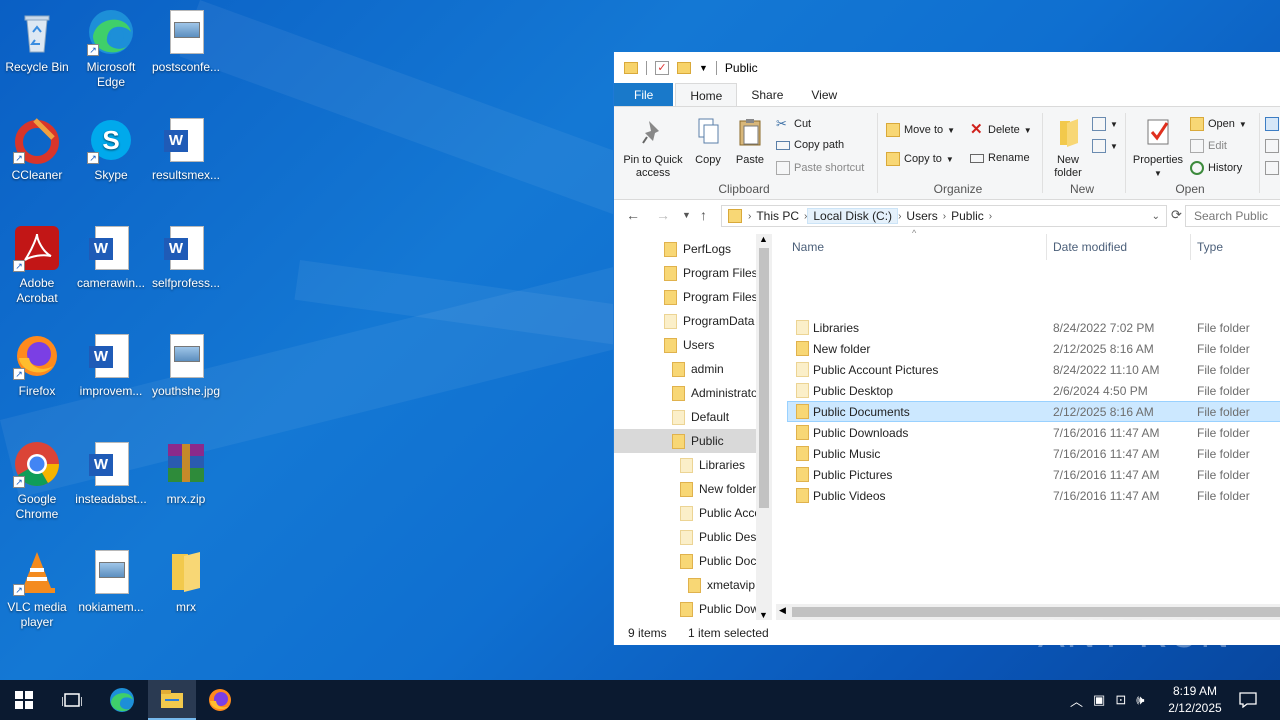 This screenshot has height=720, width=1280. Describe the element at coordinates (750, 142) in the screenshot. I see `paste-button: Paste` at that location.